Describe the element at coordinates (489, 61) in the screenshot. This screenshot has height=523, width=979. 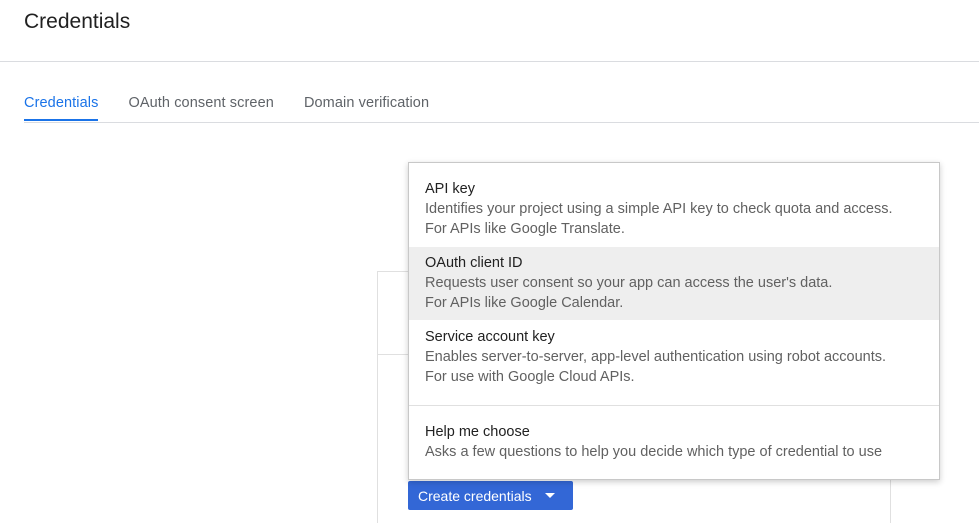
I see `header-divider` at that location.